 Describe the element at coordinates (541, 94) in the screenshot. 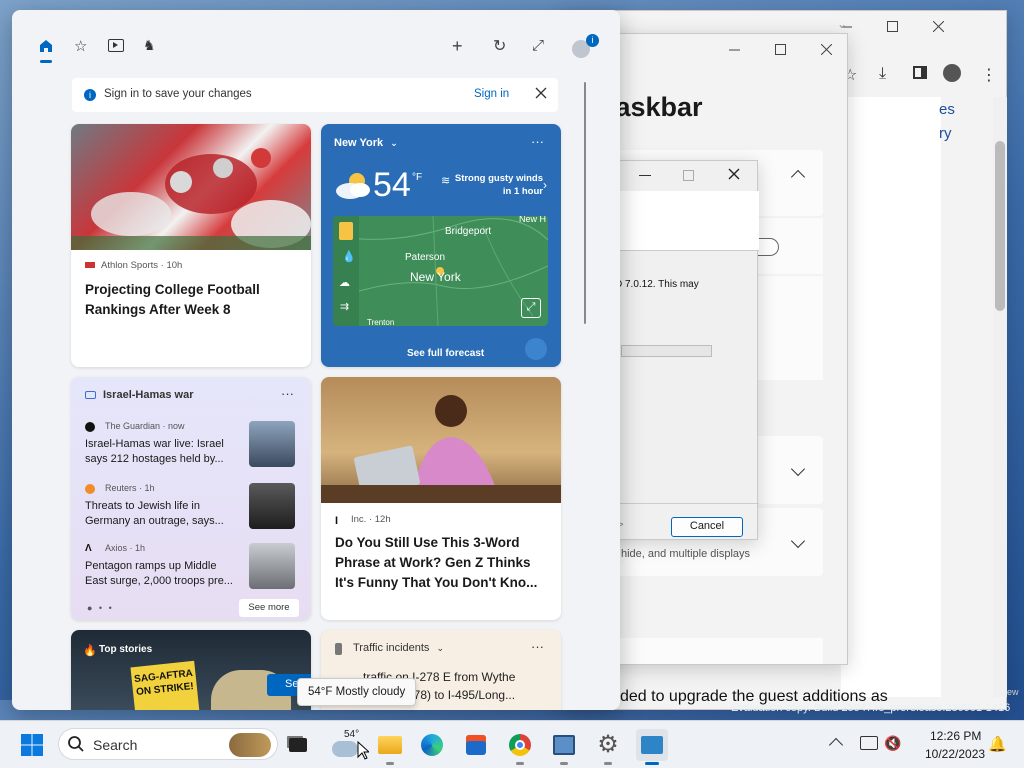

I see `close-banner-icon` at that location.